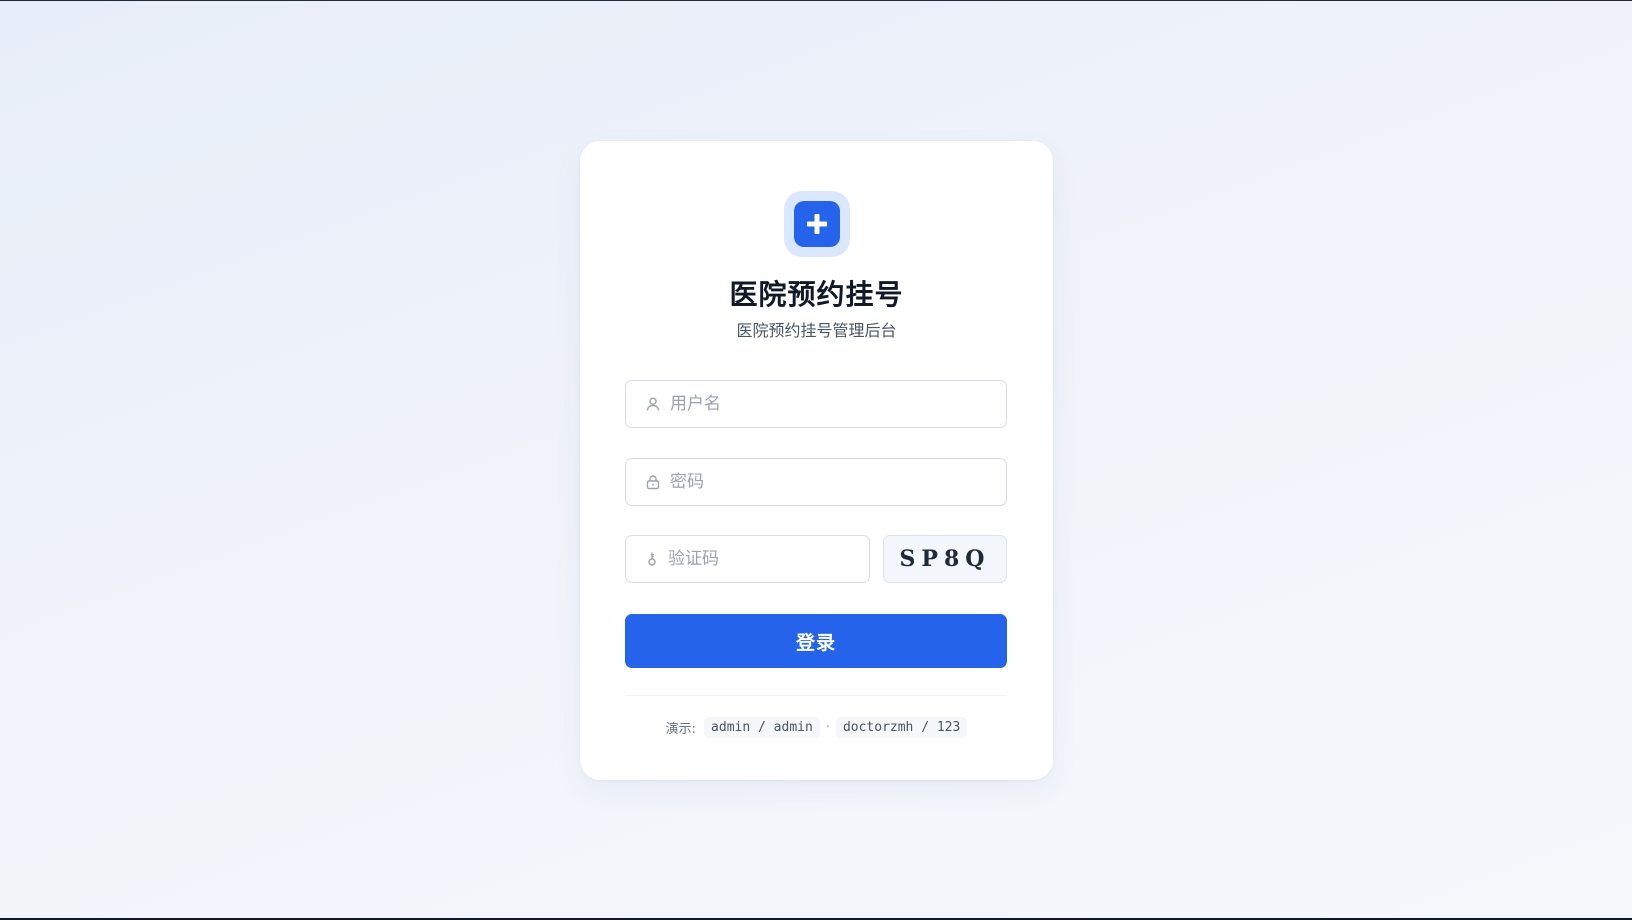 This screenshot has height=920, width=1632. I want to click on lock-icon, so click(653, 482).